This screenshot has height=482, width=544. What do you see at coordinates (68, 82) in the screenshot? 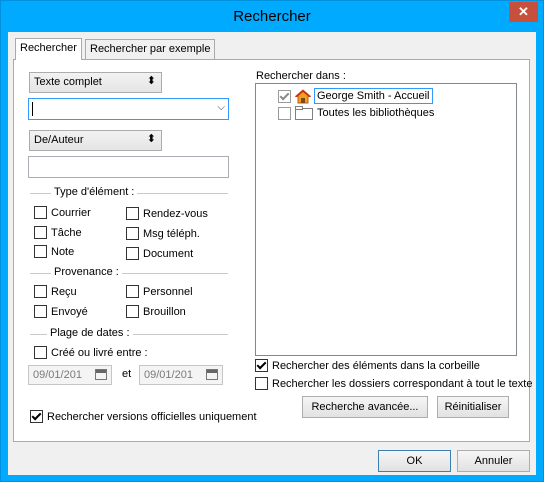
I see `search-mode-value: Texte complet` at bounding box center [68, 82].